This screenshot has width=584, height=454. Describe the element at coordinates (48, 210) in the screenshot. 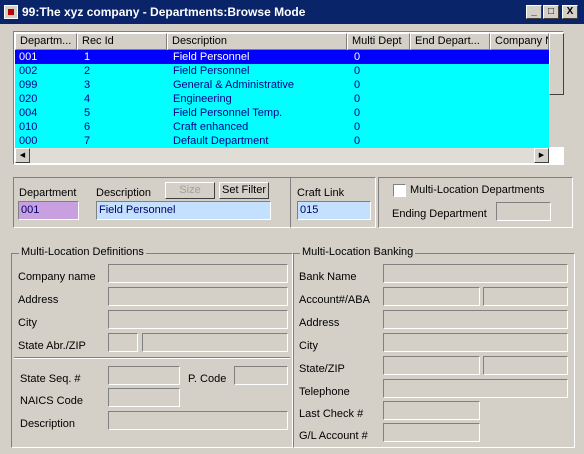

I see `department-field: 001` at that location.